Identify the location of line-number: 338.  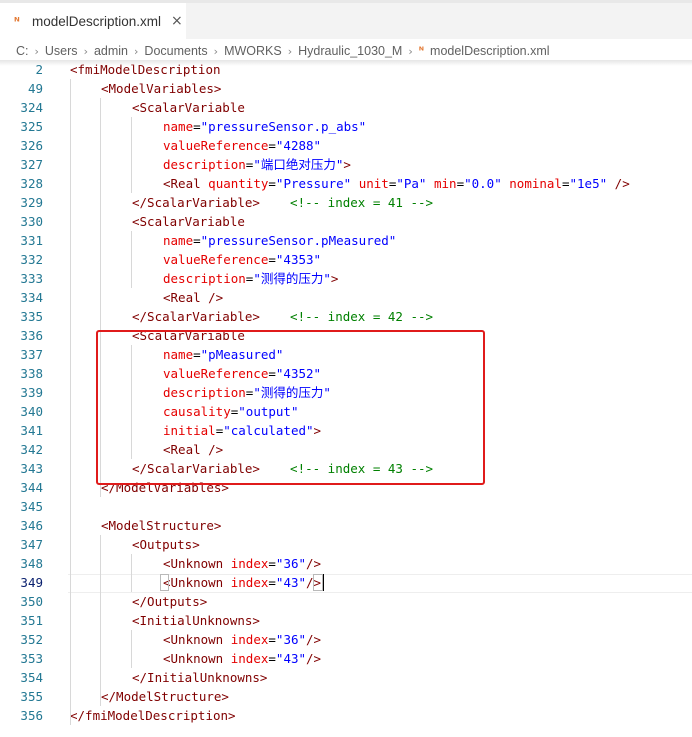
(31, 373).